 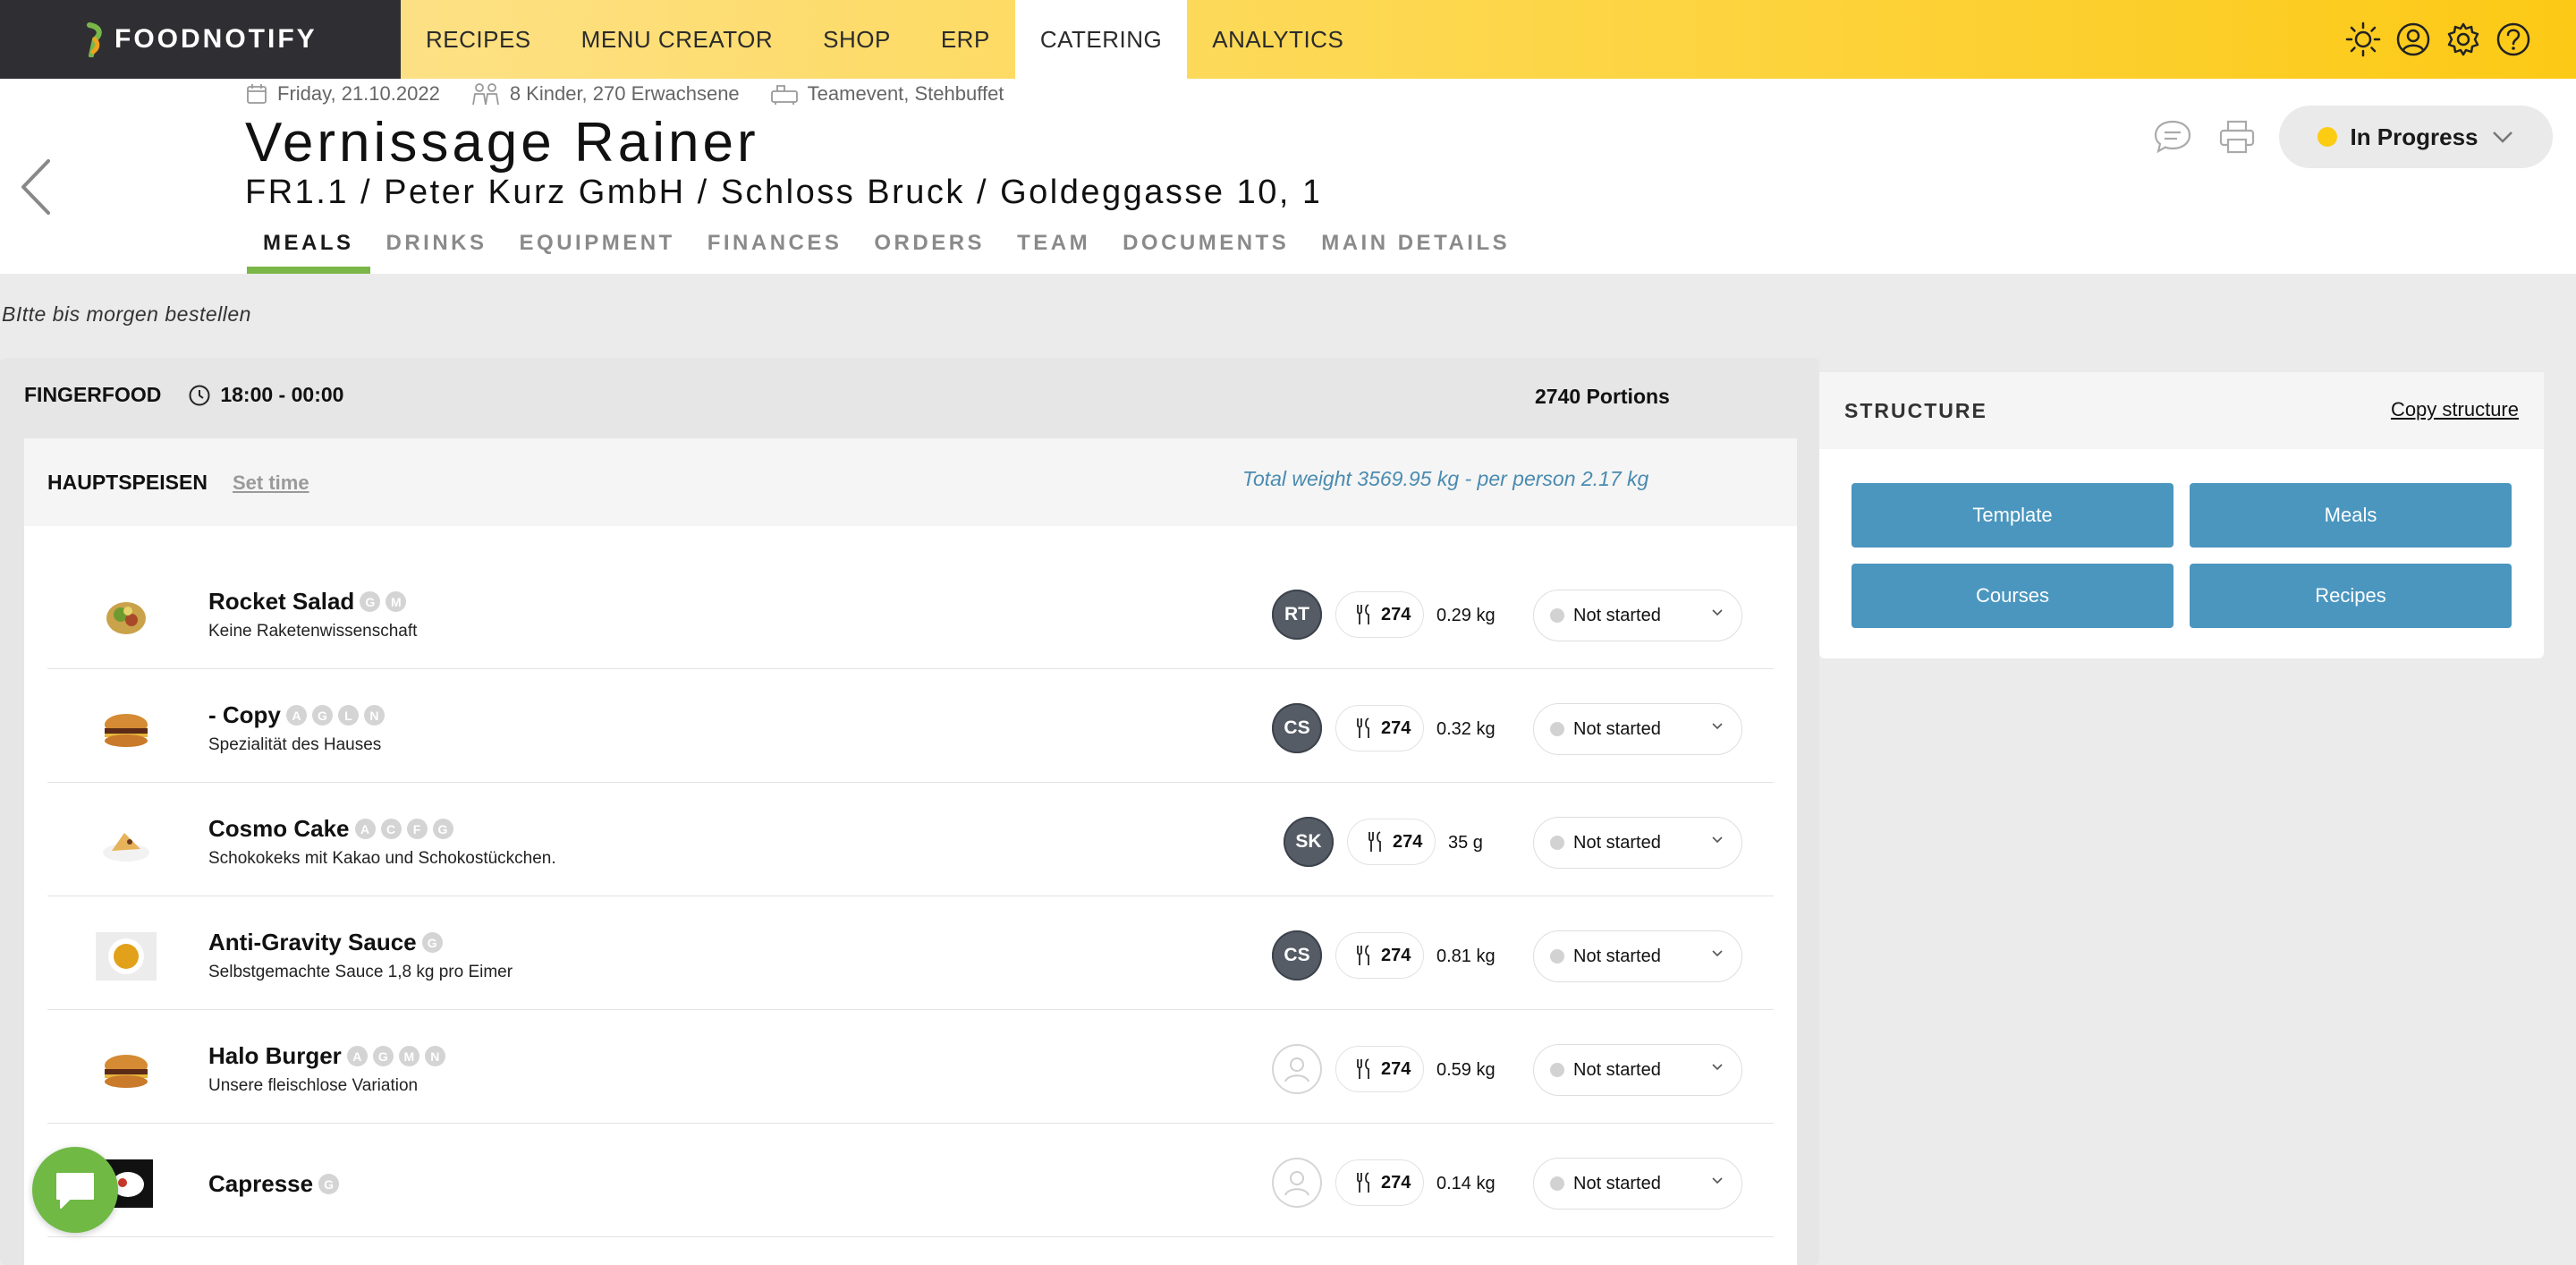 I want to click on meal-name: Rocket Salad G M, so click(x=307, y=602).